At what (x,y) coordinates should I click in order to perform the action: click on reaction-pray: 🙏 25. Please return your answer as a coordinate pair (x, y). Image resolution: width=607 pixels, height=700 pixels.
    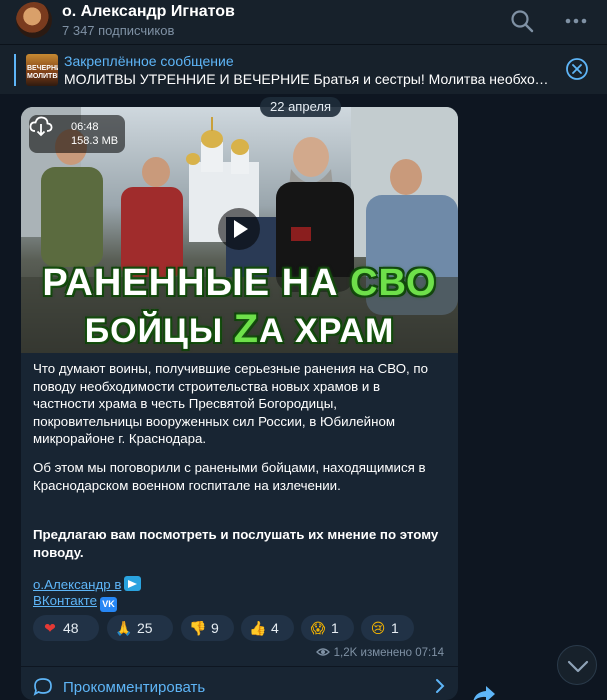
    Looking at the image, I should click on (140, 628).